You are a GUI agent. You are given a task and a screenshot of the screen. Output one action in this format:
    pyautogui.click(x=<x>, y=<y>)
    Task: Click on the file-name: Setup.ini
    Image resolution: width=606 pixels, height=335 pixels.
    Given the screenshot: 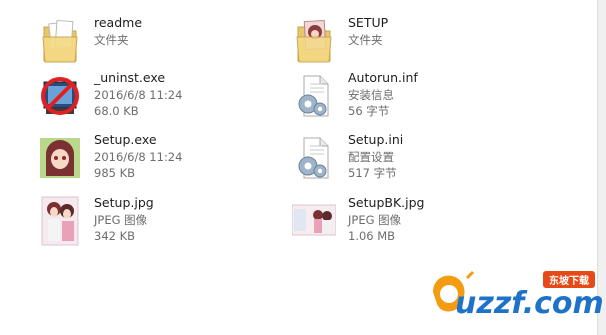 What is the action you would take?
    pyautogui.click(x=376, y=139)
    